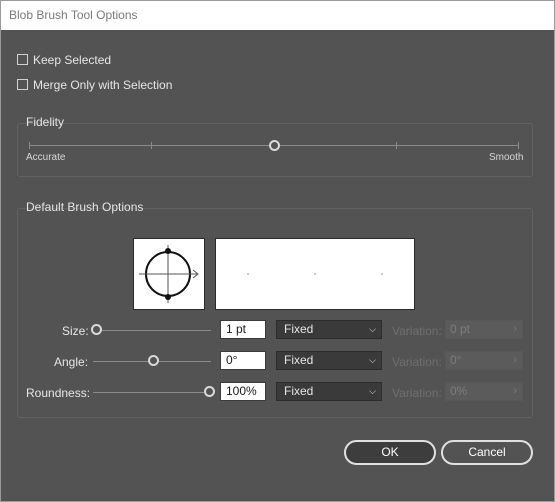 The image size is (555, 502). Describe the element at coordinates (152, 392) in the screenshot. I see `roundness-slider-track` at that location.